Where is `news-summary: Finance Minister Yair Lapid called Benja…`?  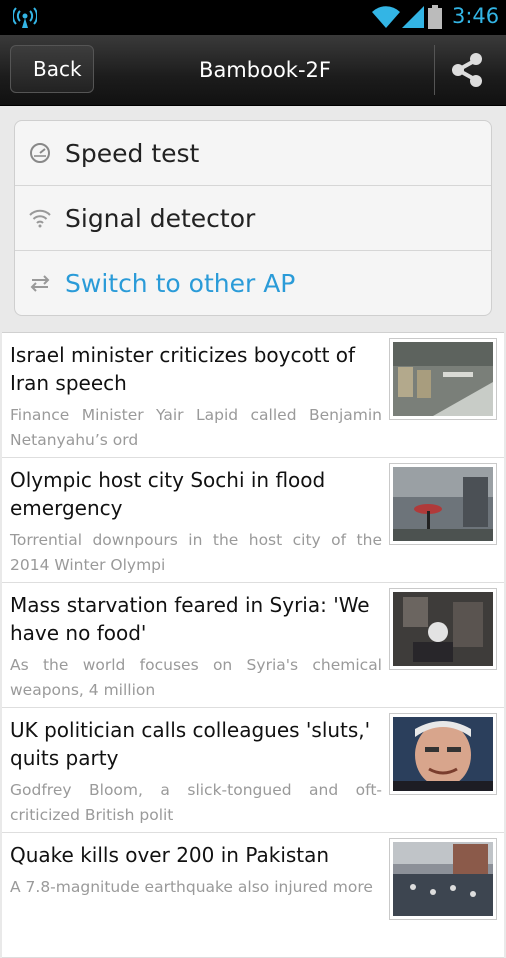 news-summary: Finance Minister Yair Lapid called Benja… is located at coordinates (196, 427).